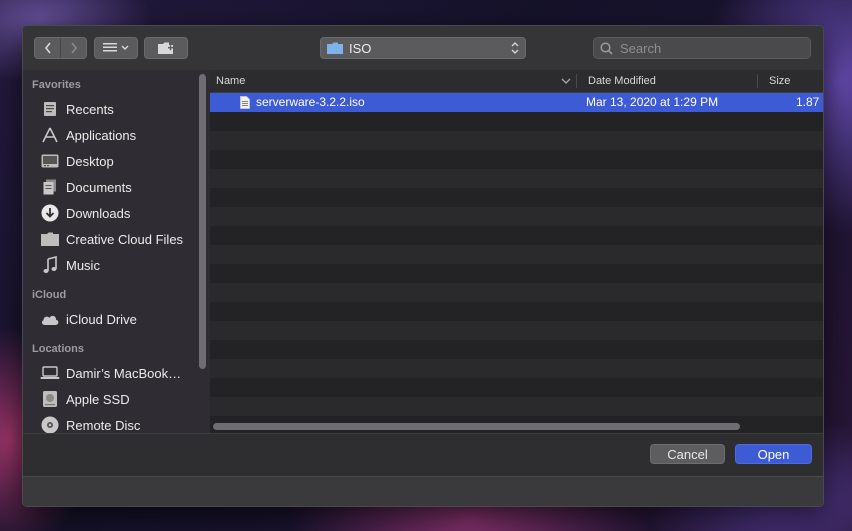 The image size is (852, 531). Describe the element at coordinates (360, 48) in the screenshot. I see `location-label: ISO` at that location.